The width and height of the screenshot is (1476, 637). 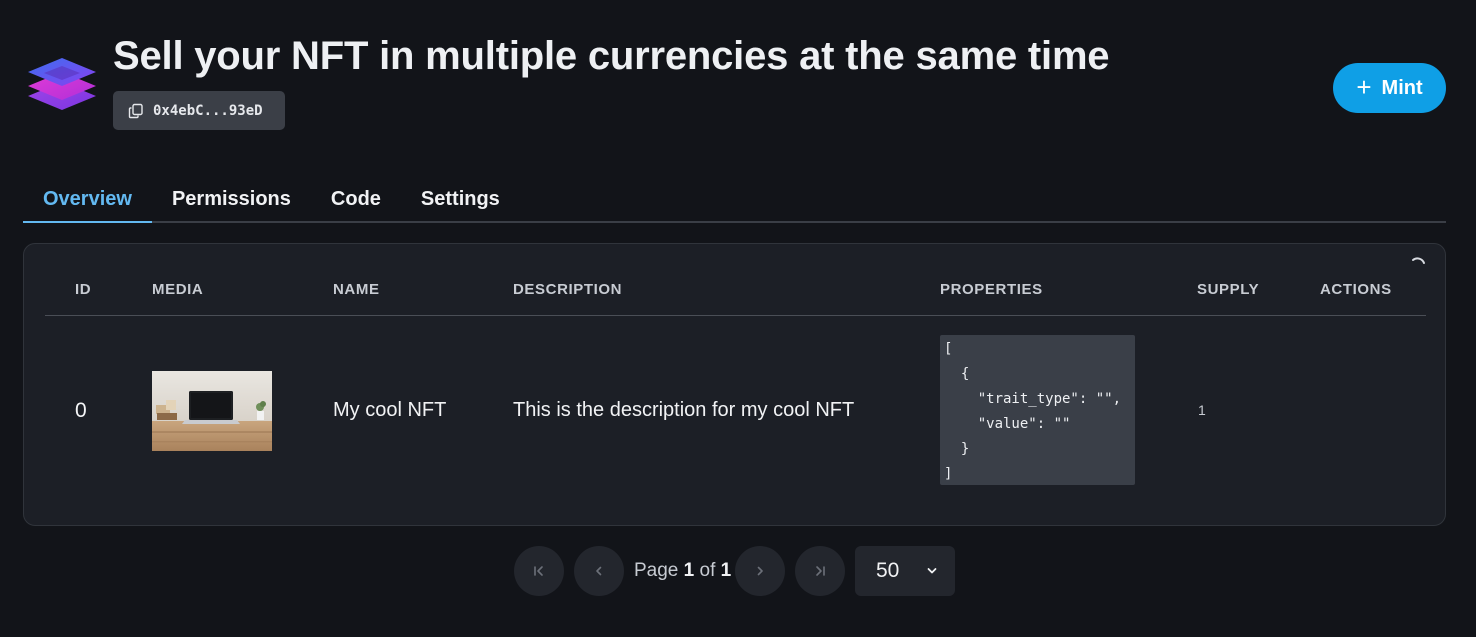 I want to click on mint-button-label: Mint, so click(x=1402, y=87).